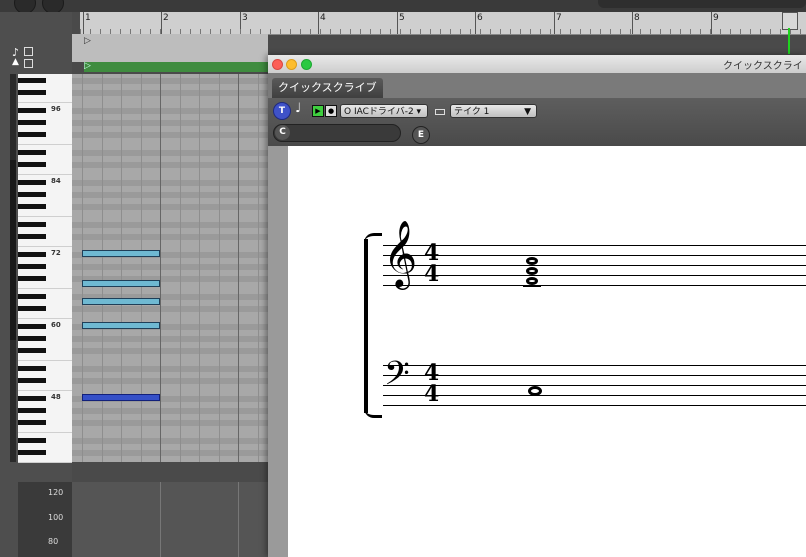  I want to click on record-icon: ●, so click(331, 111).